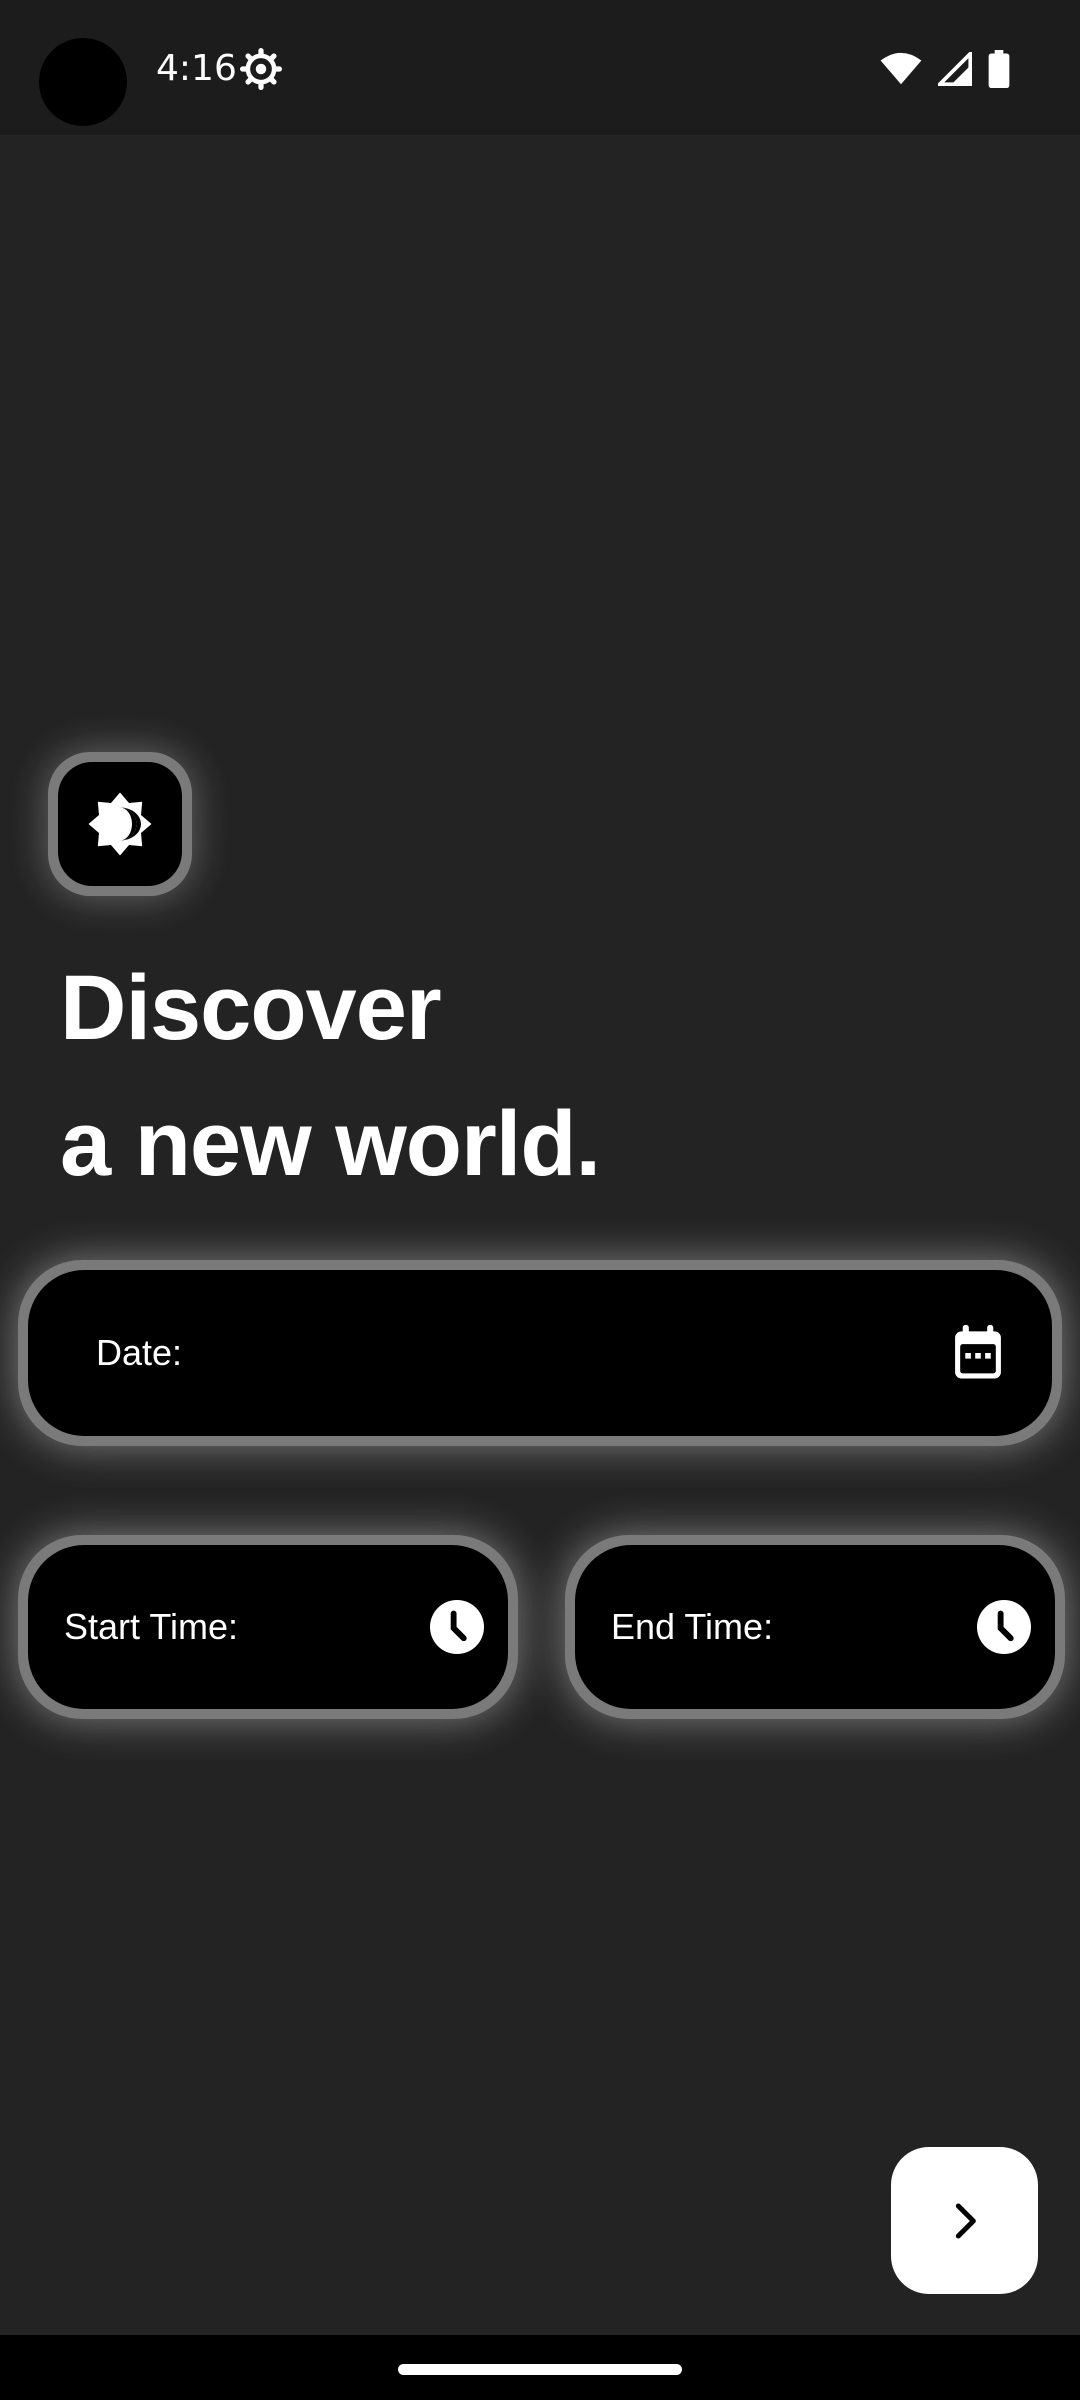 The image size is (1080, 2400). I want to click on system-icons, so click(945, 69).